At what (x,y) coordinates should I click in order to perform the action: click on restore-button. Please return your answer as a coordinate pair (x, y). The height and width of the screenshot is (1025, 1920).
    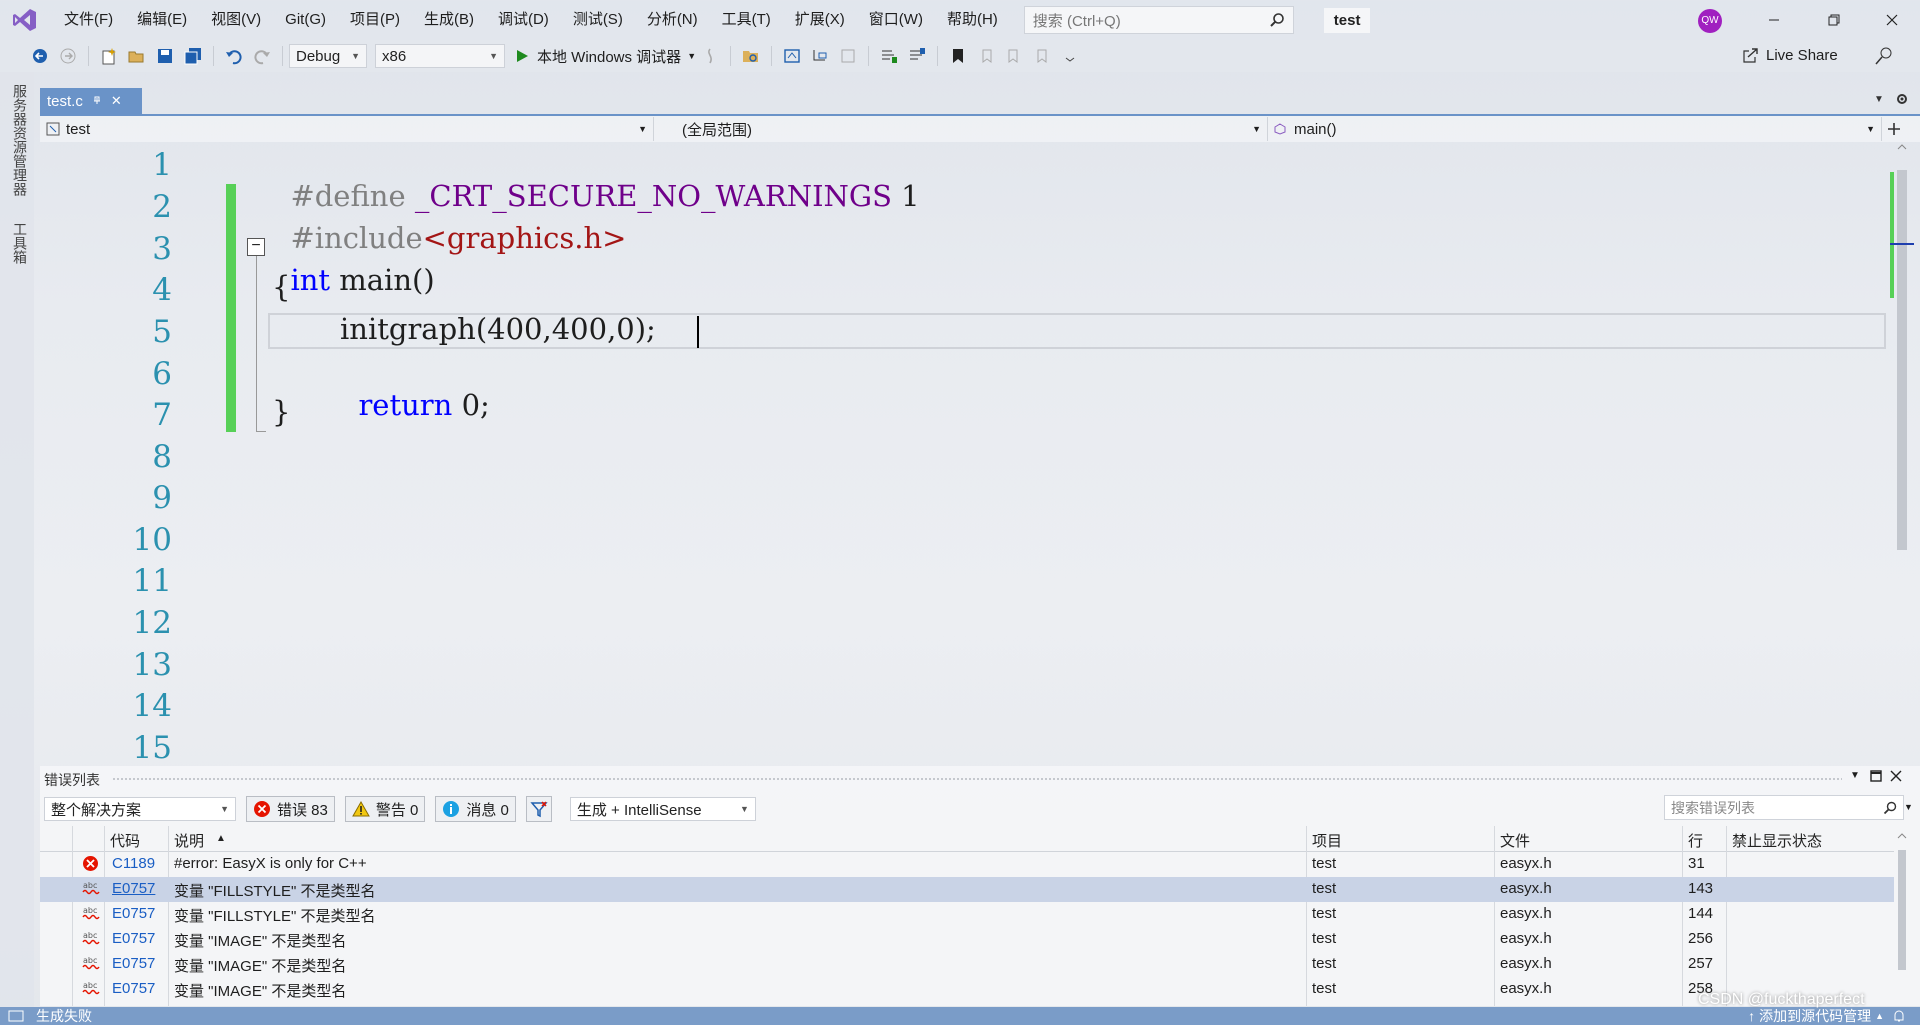
    Looking at the image, I should click on (1834, 20).